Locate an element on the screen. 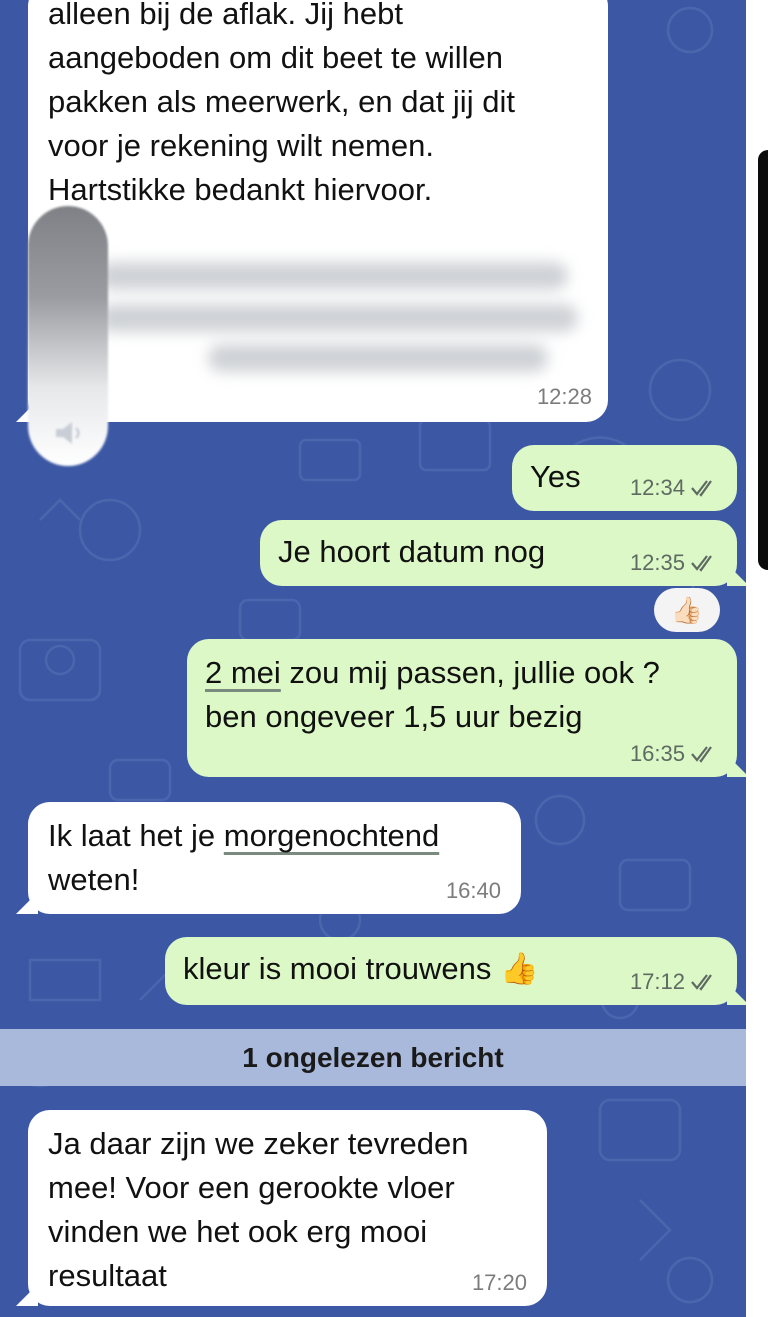 The height and width of the screenshot is (1317, 768). message-outgoing: Yes 12:34 is located at coordinates (624, 478).